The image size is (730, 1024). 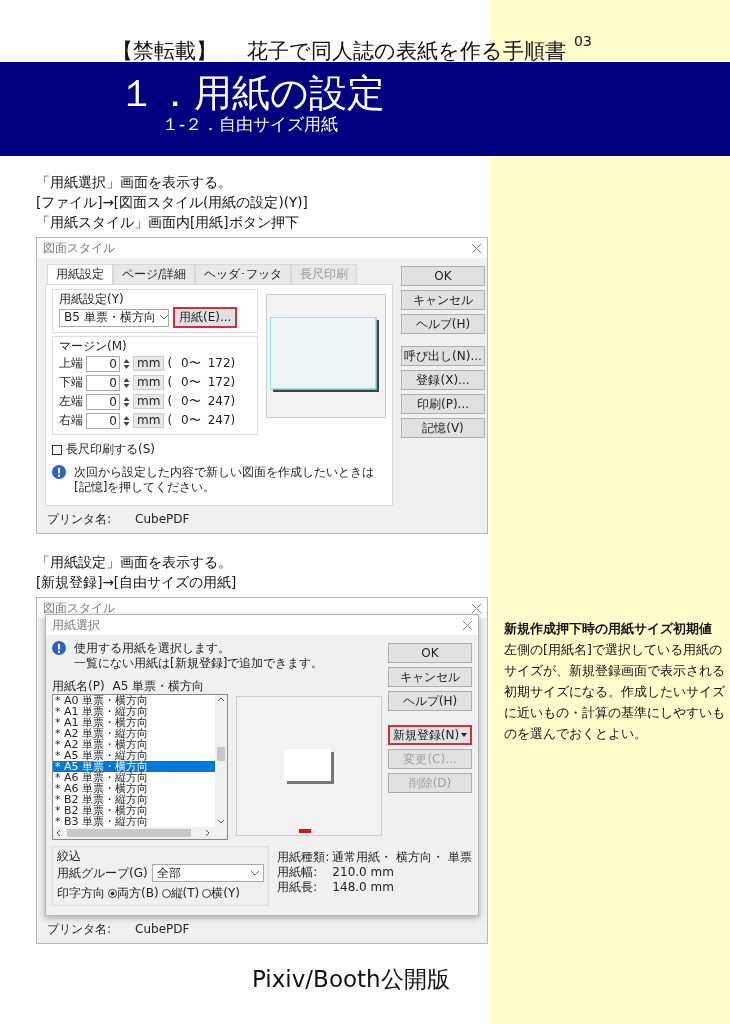 What do you see at coordinates (134, 700) in the screenshot?
I see `list-item: * A0 単票・横方向` at bounding box center [134, 700].